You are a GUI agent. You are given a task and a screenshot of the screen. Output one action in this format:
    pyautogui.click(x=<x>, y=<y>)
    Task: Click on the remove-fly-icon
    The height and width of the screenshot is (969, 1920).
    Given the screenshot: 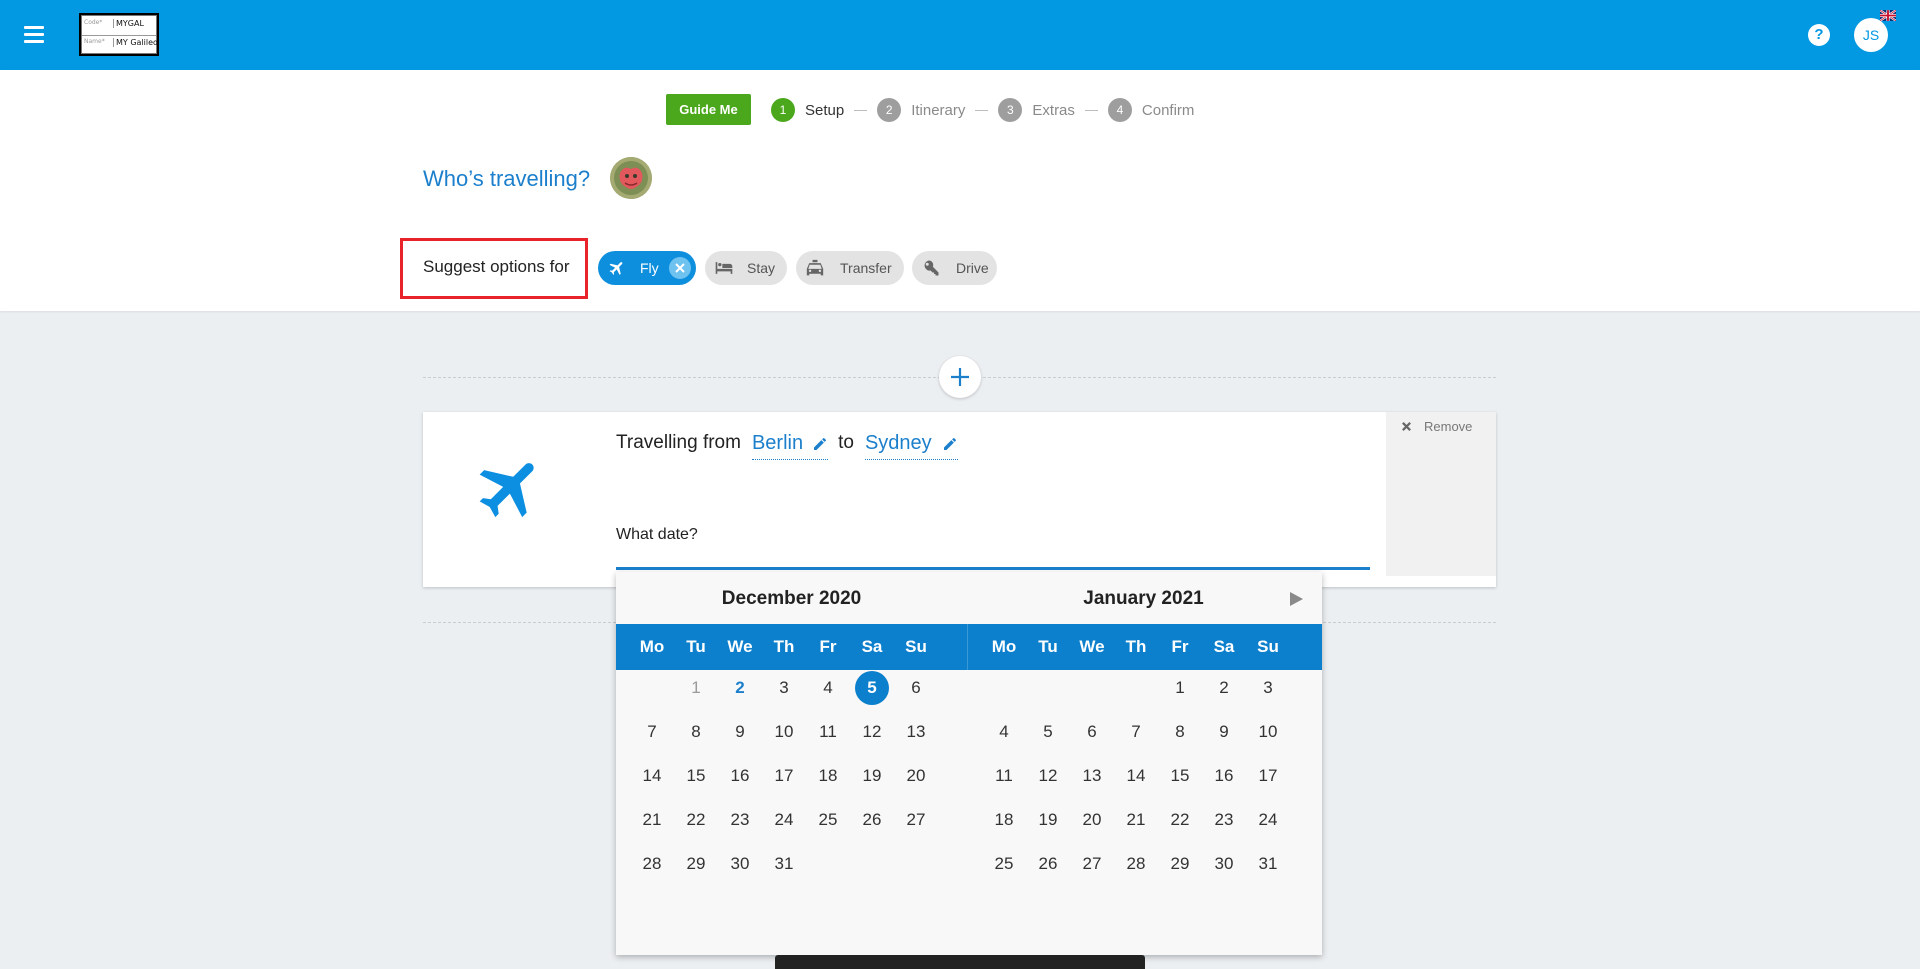 What is the action you would take?
    pyautogui.click(x=679, y=268)
    